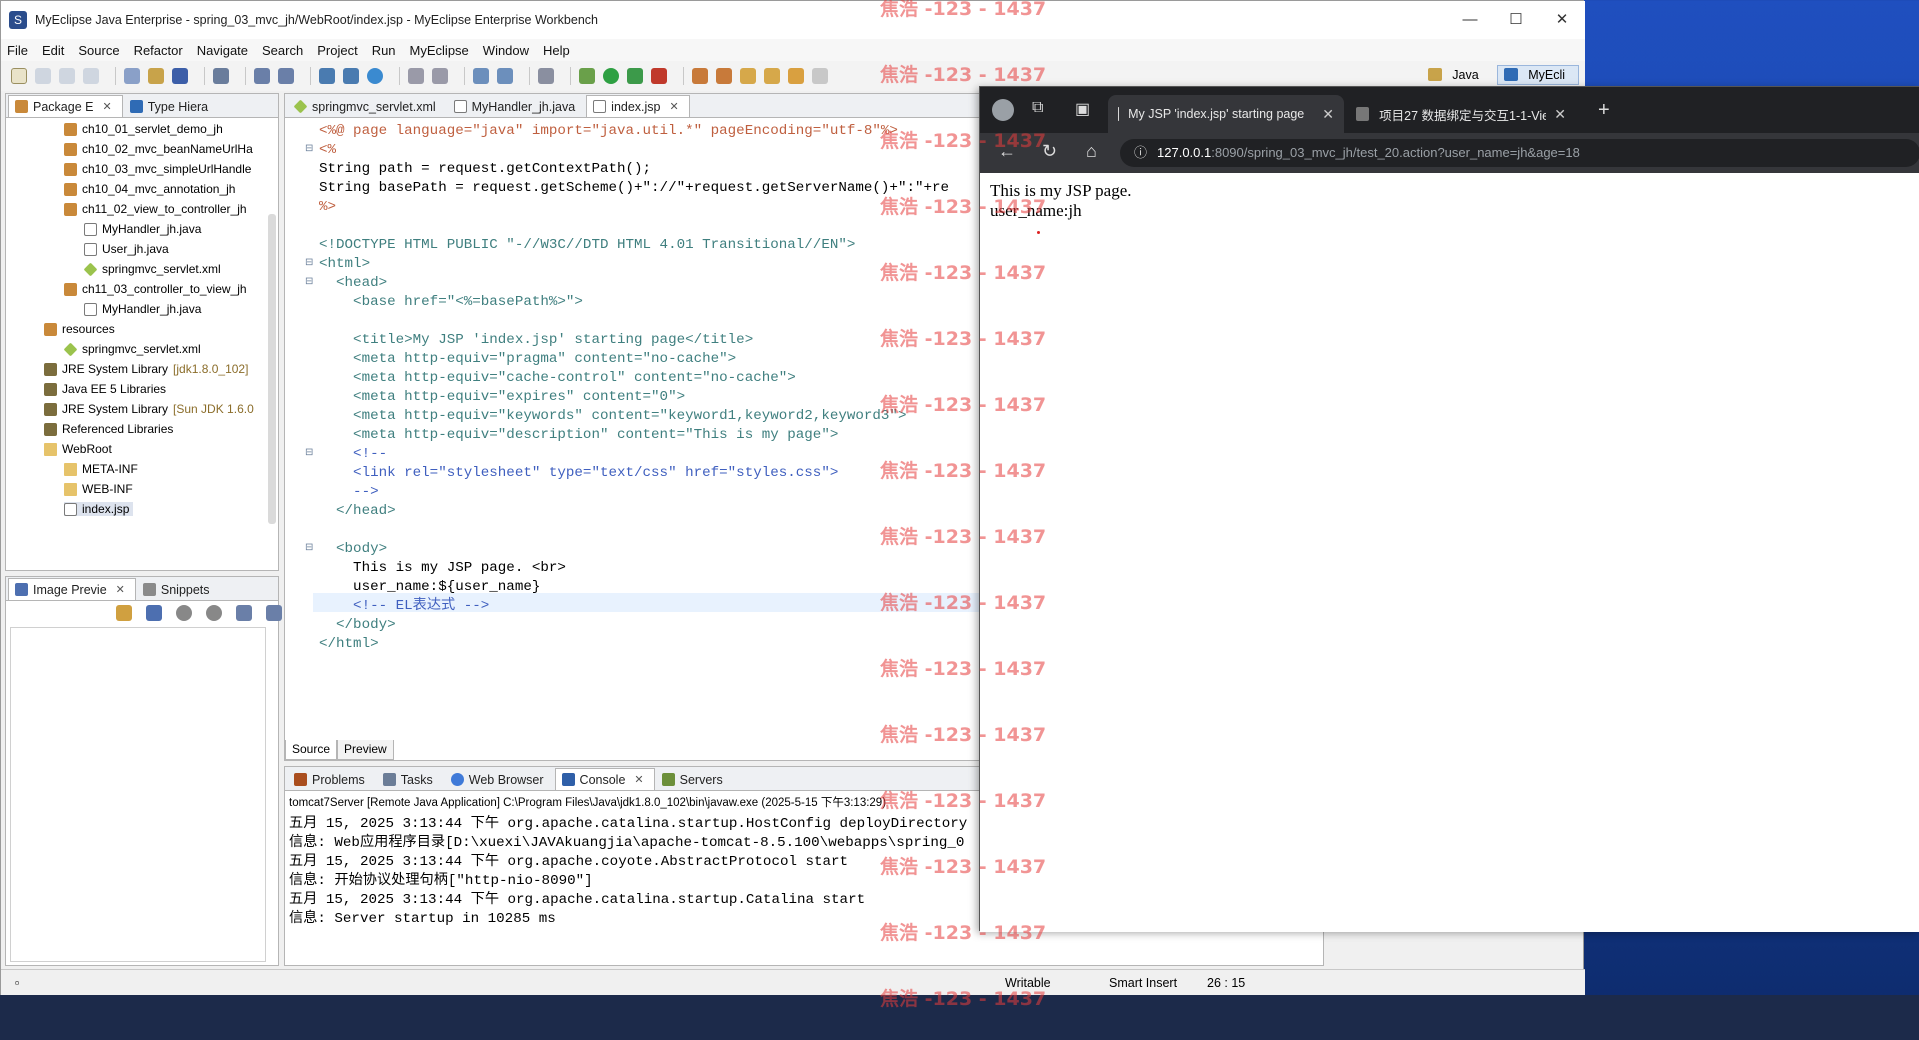 The image size is (1919, 1040). Describe the element at coordinates (367, 106) in the screenshot. I see `tab-springmvc-servlet-xml: springmvc_servlet.xml` at that location.